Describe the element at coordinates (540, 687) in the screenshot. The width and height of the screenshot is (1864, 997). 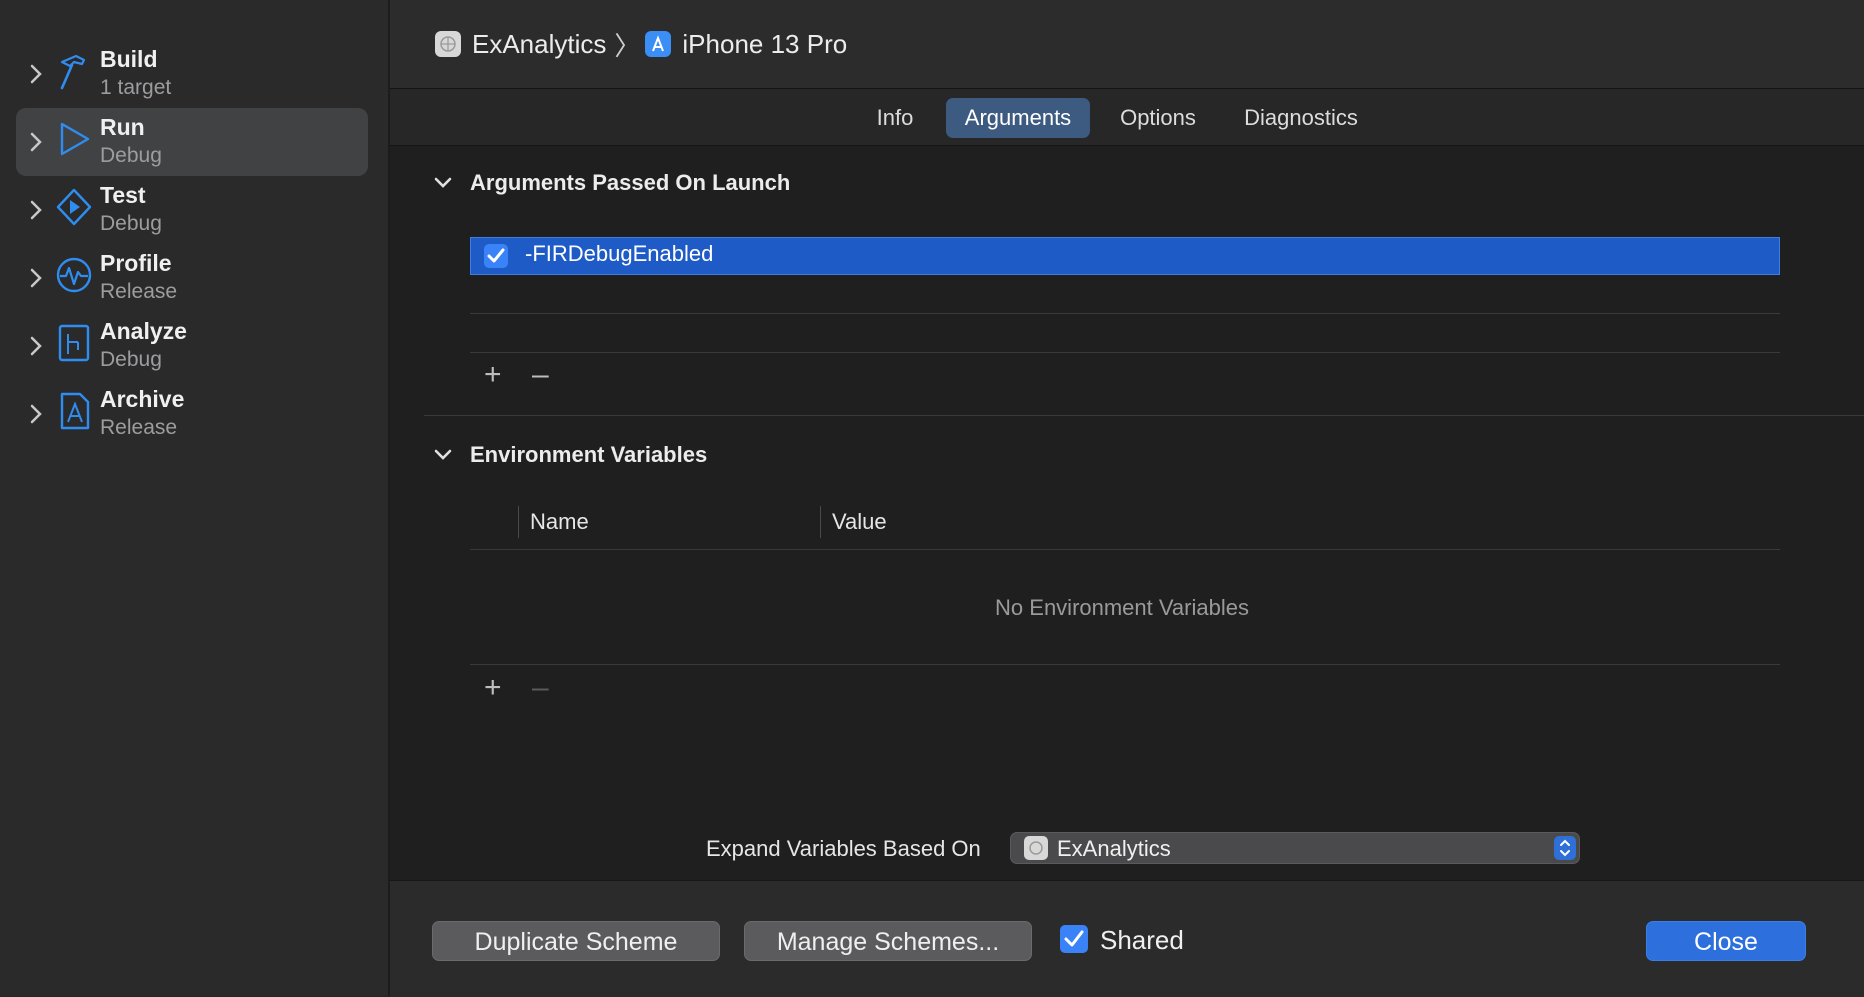
I see `remove-variable-icon: –` at that location.